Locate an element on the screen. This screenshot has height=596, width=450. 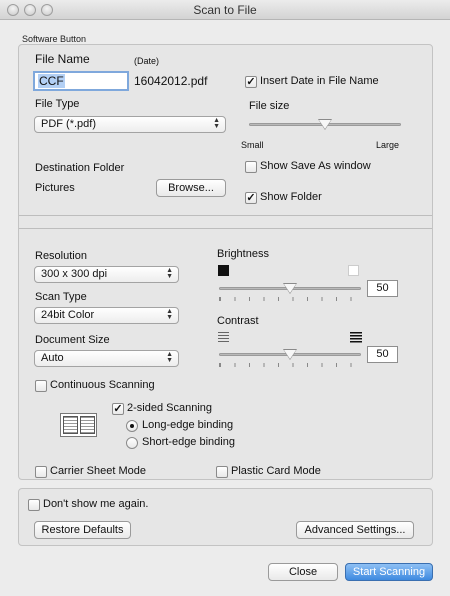
close-button: Close is located at coordinates (303, 572).